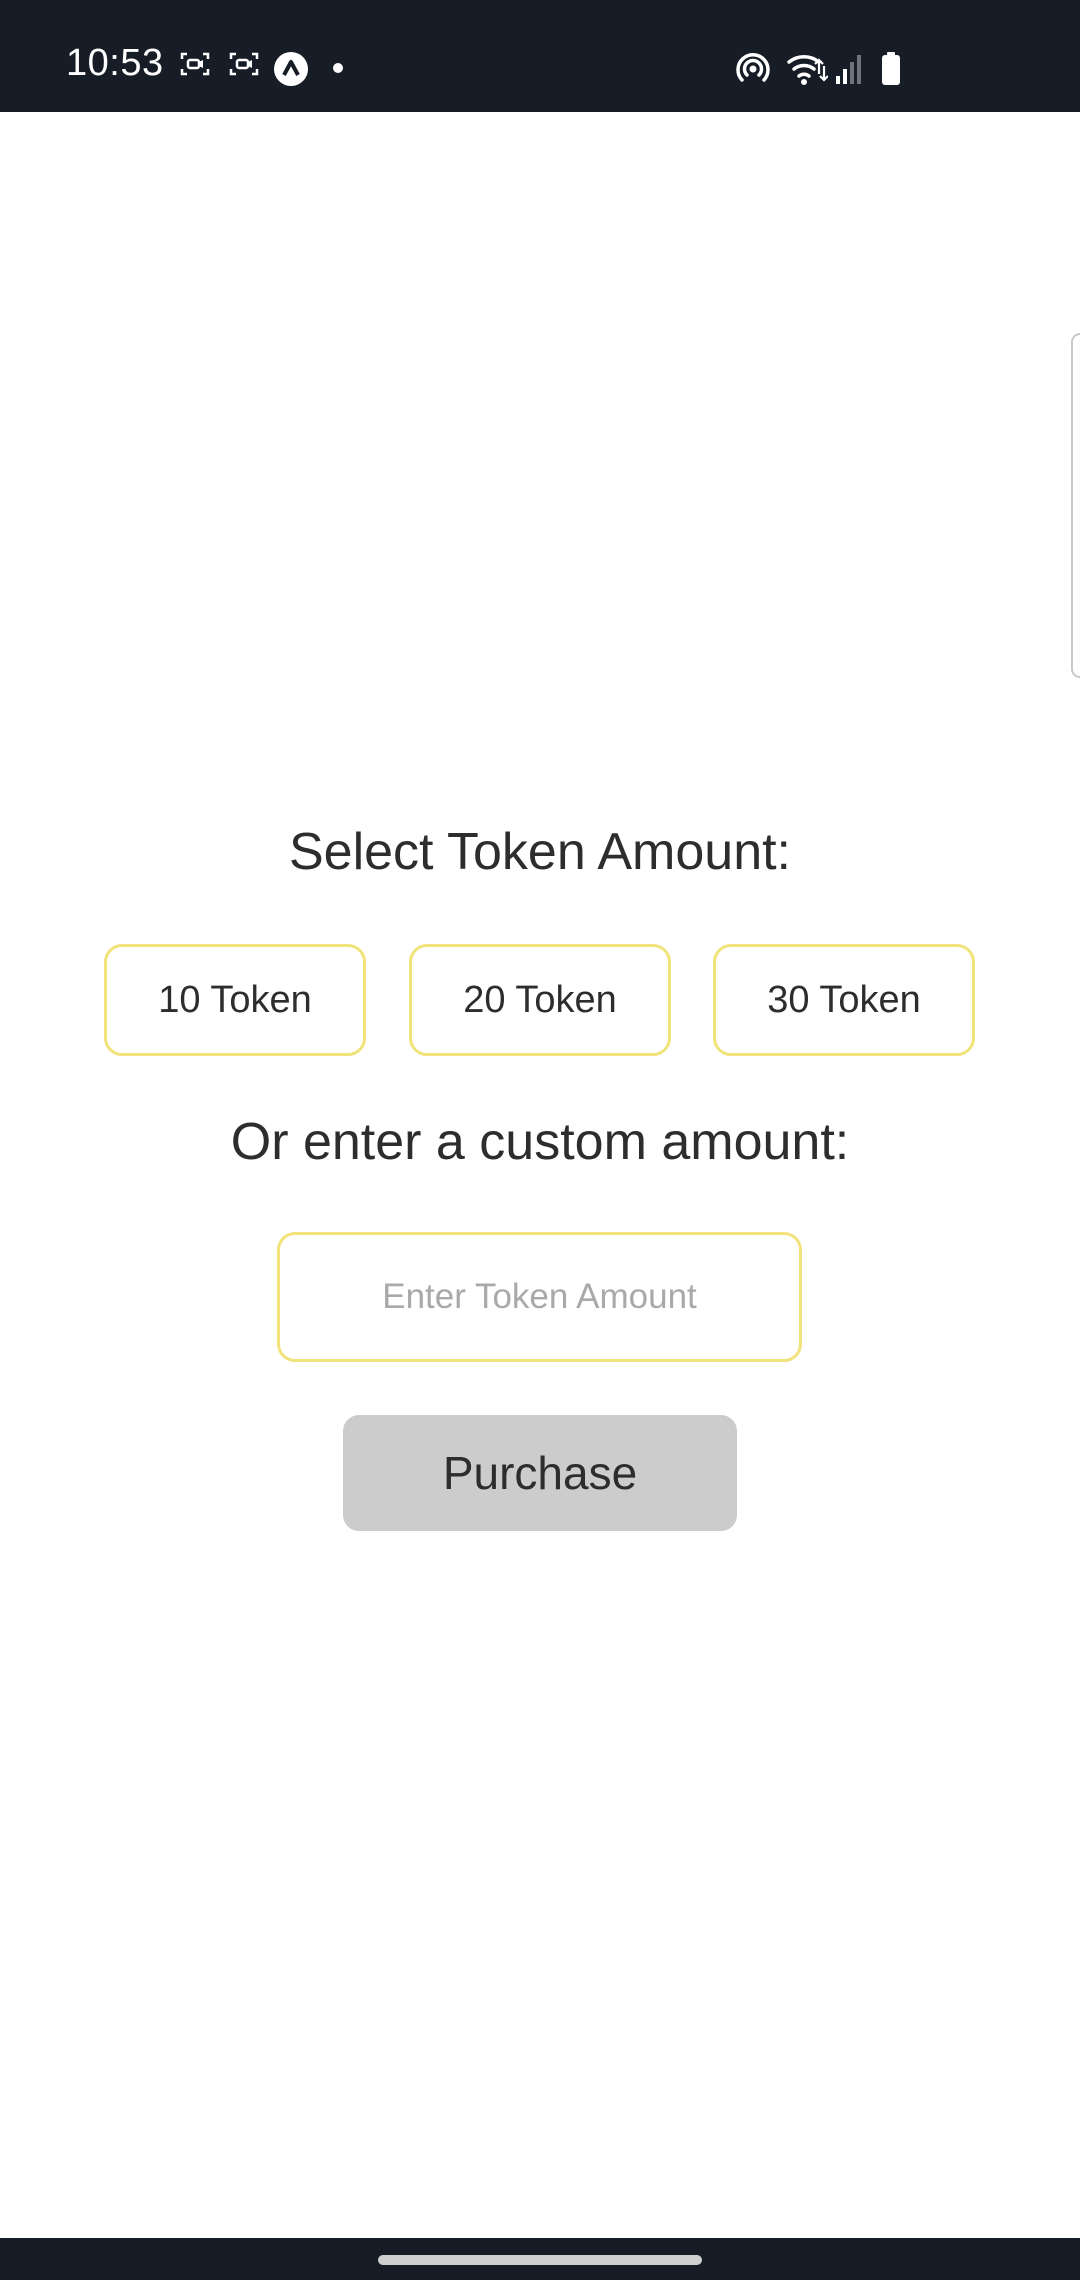 This screenshot has width=1080, height=2280. I want to click on signal-icon, so click(850, 68).